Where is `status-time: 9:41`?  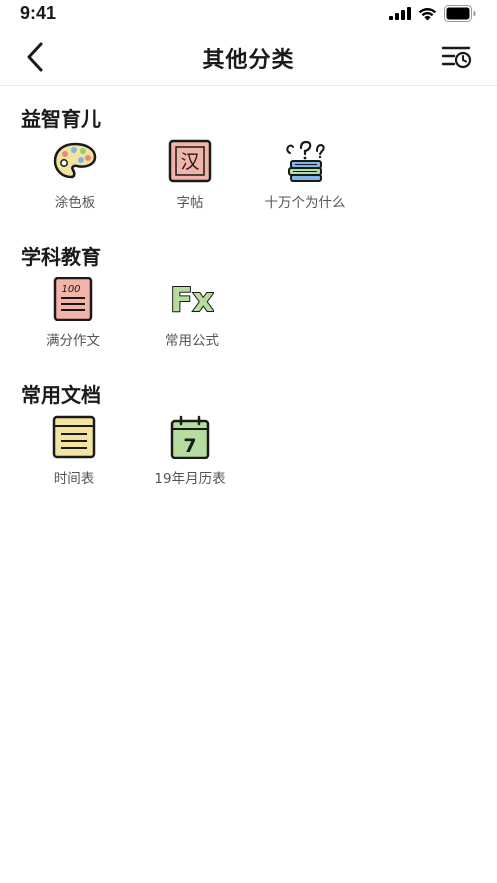 status-time: 9:41 is located at coordinates (38, 13).